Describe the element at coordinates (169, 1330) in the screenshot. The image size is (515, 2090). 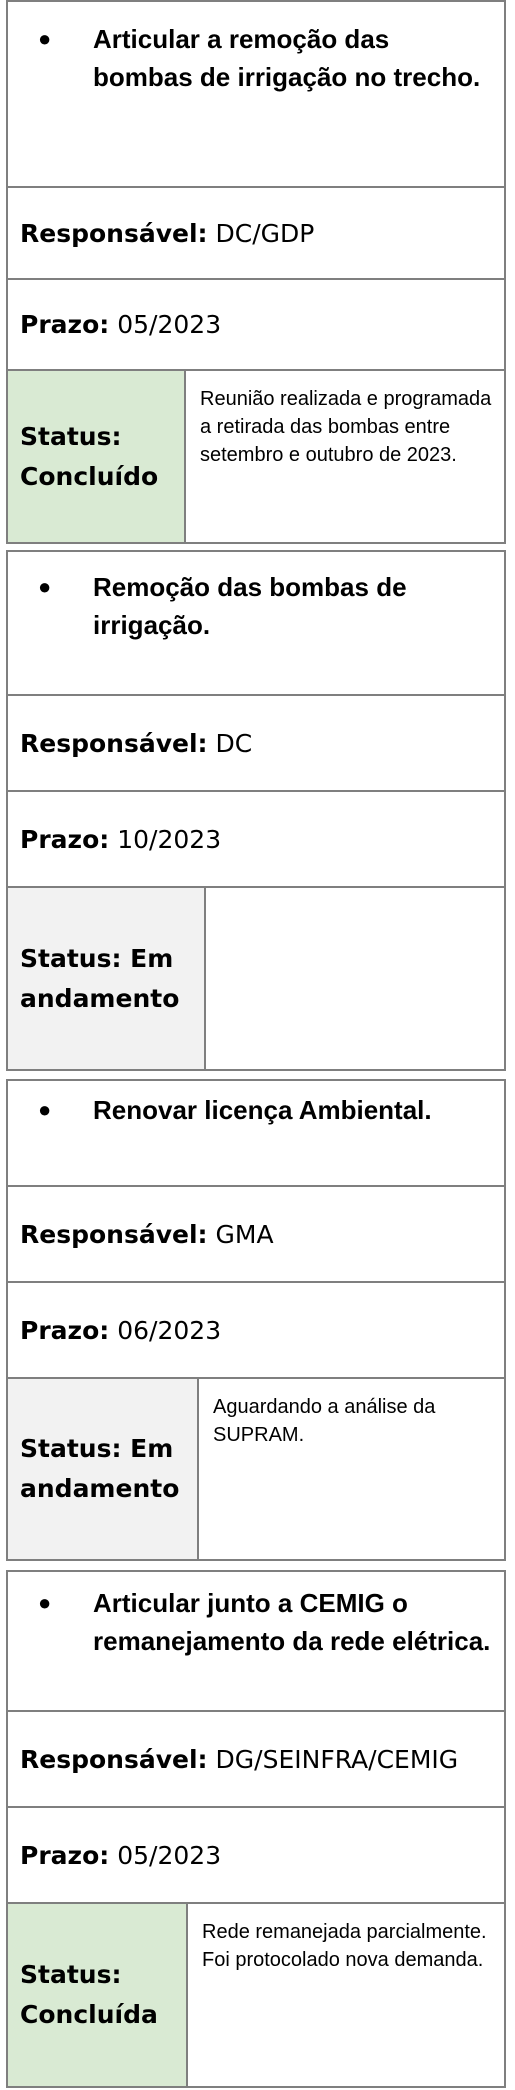
I see `prazo-value: 06/2023` at that location.